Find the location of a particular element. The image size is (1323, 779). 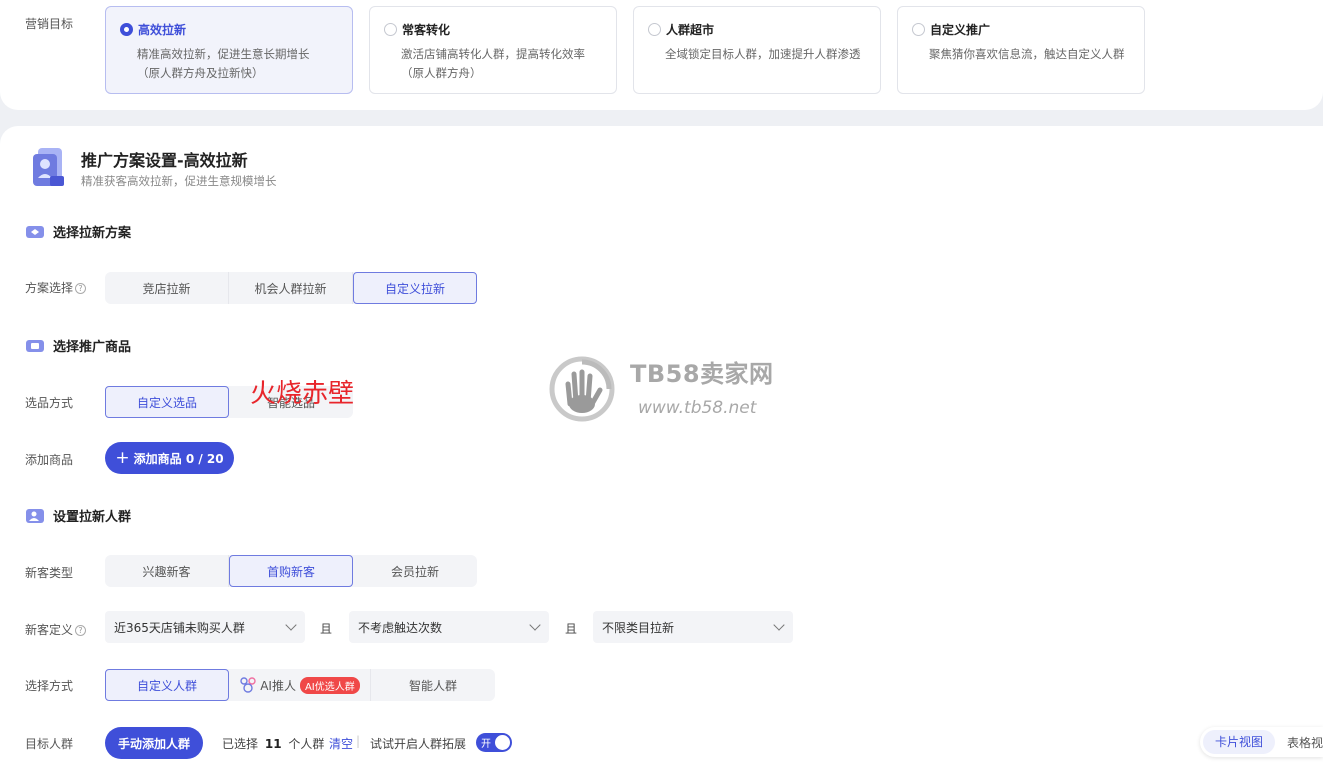

customer-type-label: 新客类型 is located at coordinates (49, 573).